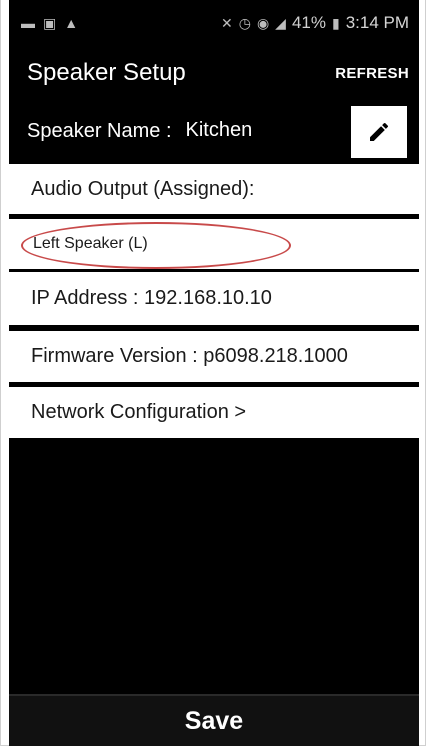  What do you see at coordinates (335, 22) in the screenshot?
I see `battery-icon: ▮` at bounding box center [335, 22].